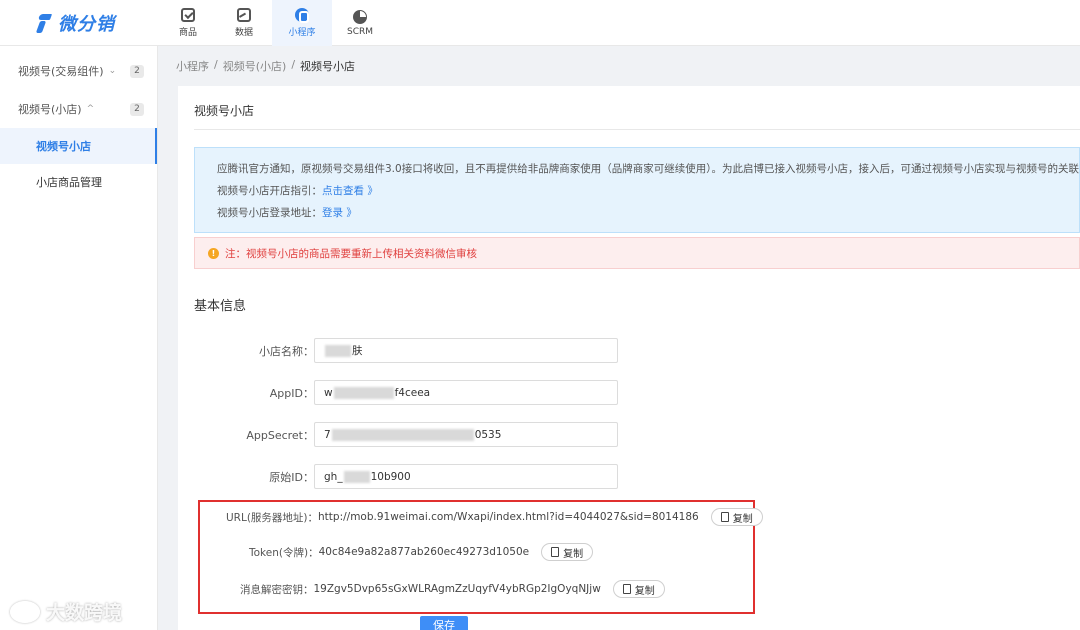 The width and height of the screenshot is (1080, 630). What do you see at coordinates (637, 213) in the screenshot?
I see `notice-login-line: 视频号小店登录地址：登录 》` at bounding box center [637, 213].